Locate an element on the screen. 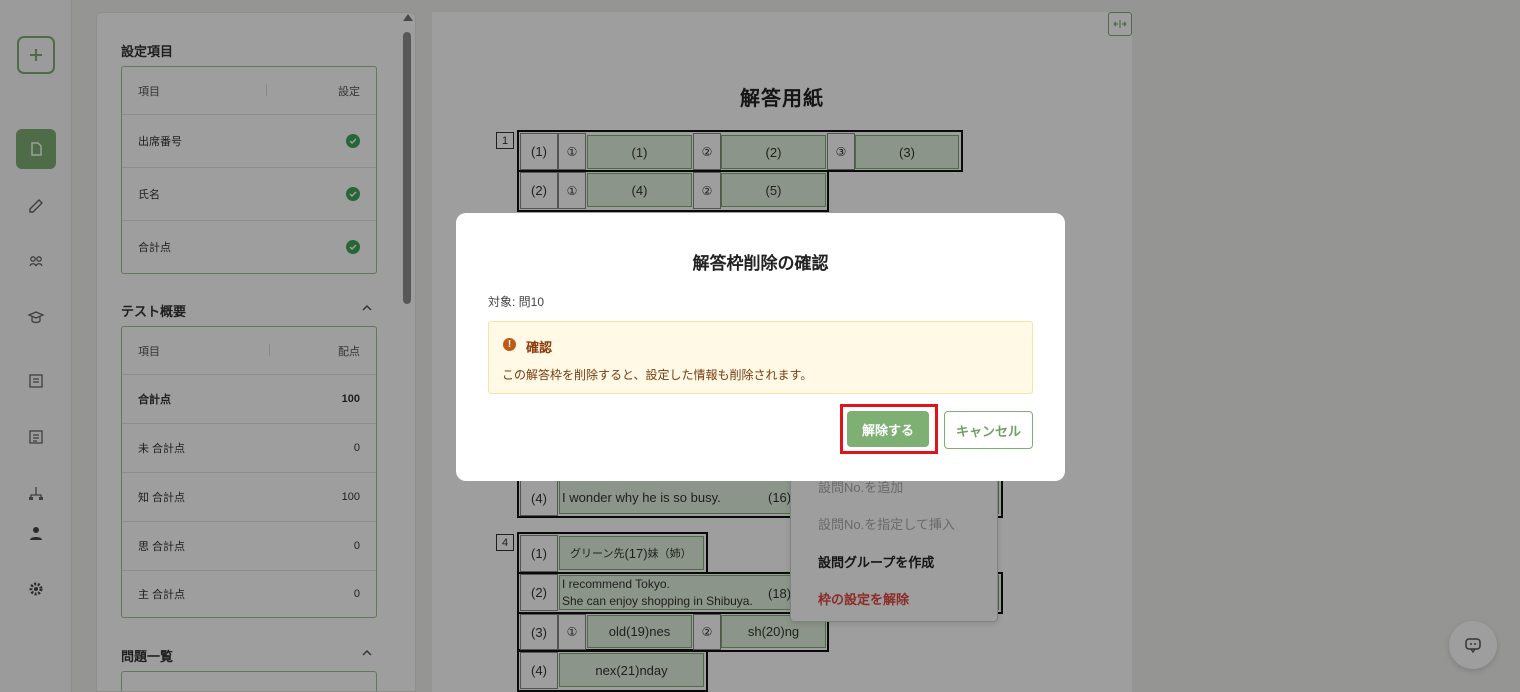 The image size is (1520, 692). warning-alert: ! 確認 この解答枠を削除すると、設定した情報も削除されます。 is located at coordinates (760, 357).